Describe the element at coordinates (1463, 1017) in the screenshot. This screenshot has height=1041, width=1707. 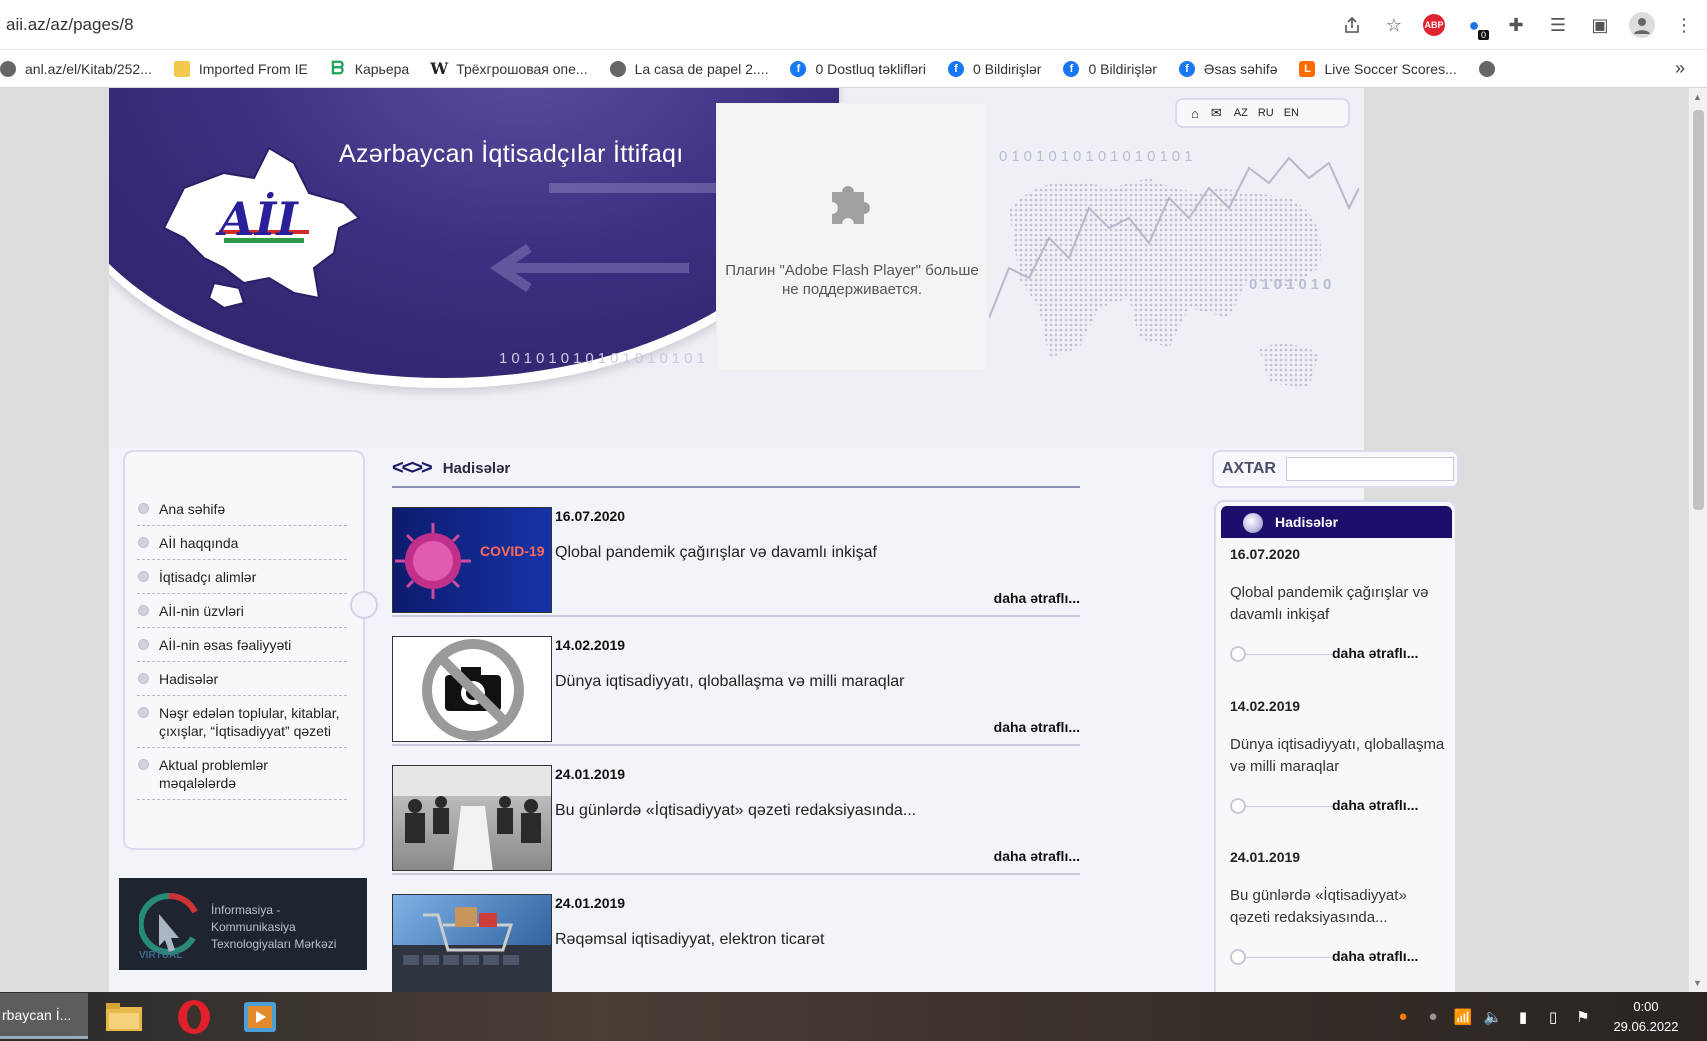
I see `wifi-icon: 📶` at that location.